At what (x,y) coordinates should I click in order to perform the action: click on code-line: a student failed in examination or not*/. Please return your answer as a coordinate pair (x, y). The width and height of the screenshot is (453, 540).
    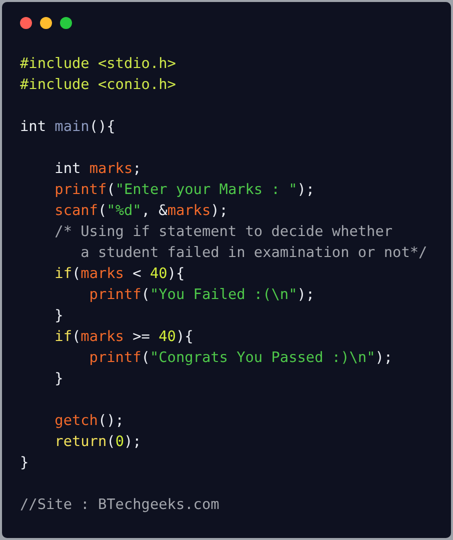
    Looking at the image, I should click on (254, 253).